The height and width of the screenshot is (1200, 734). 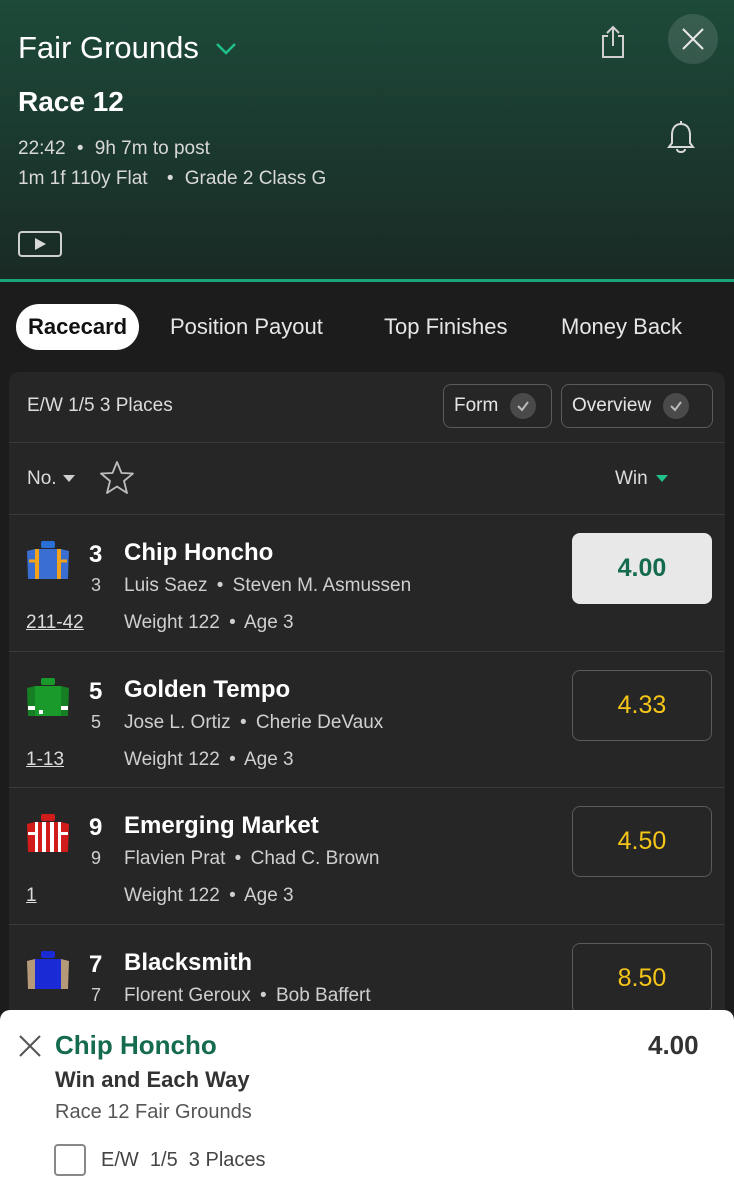 I want to click on jockey-trainer: Flavien Prat • Chad C. Brown, so click(x=251, y=859).